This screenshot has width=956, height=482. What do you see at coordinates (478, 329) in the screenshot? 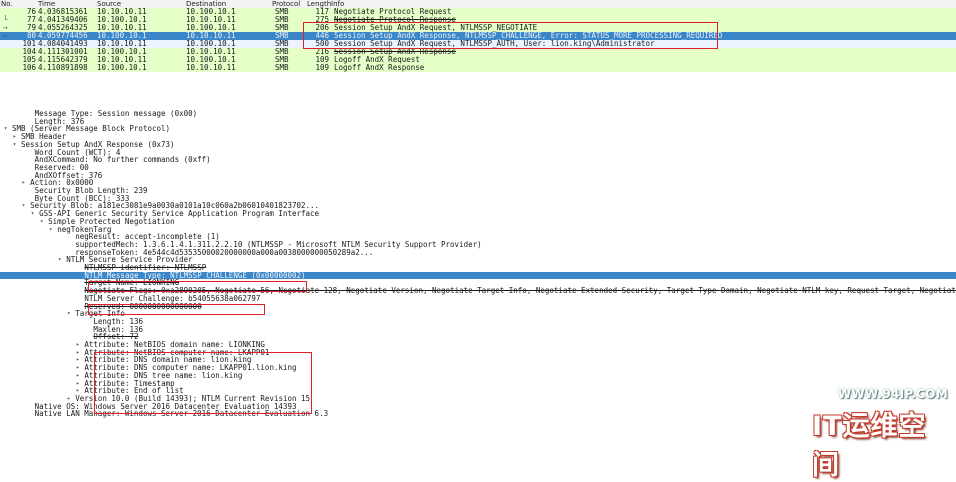
I see `detail-line: Maxlen: 136` at bounding box center [478, 329].